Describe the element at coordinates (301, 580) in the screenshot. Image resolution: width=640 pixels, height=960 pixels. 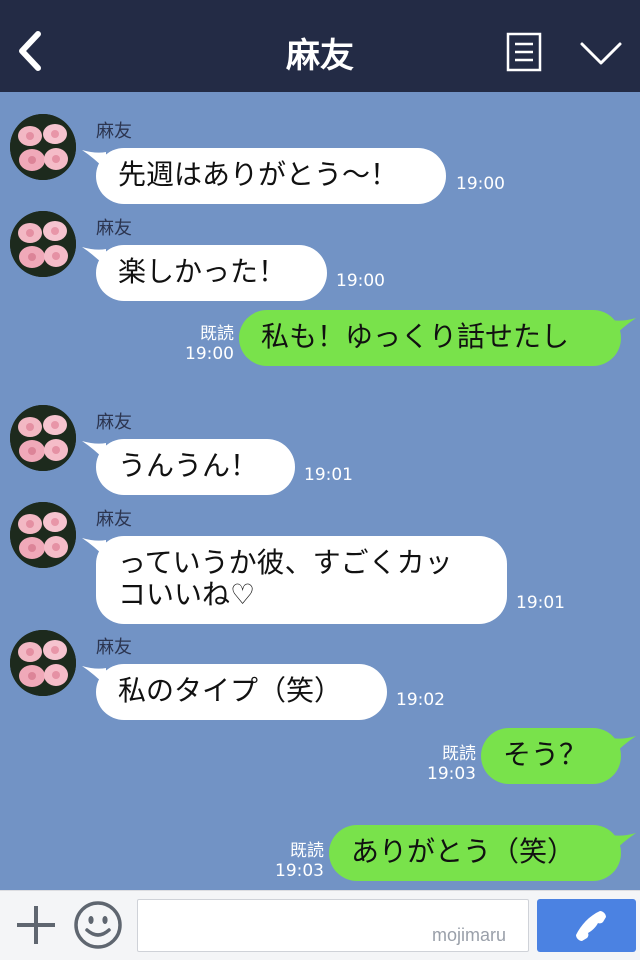
I see `message-bubble: っていうか彼、すごくカッ コいいね♡` at that location.